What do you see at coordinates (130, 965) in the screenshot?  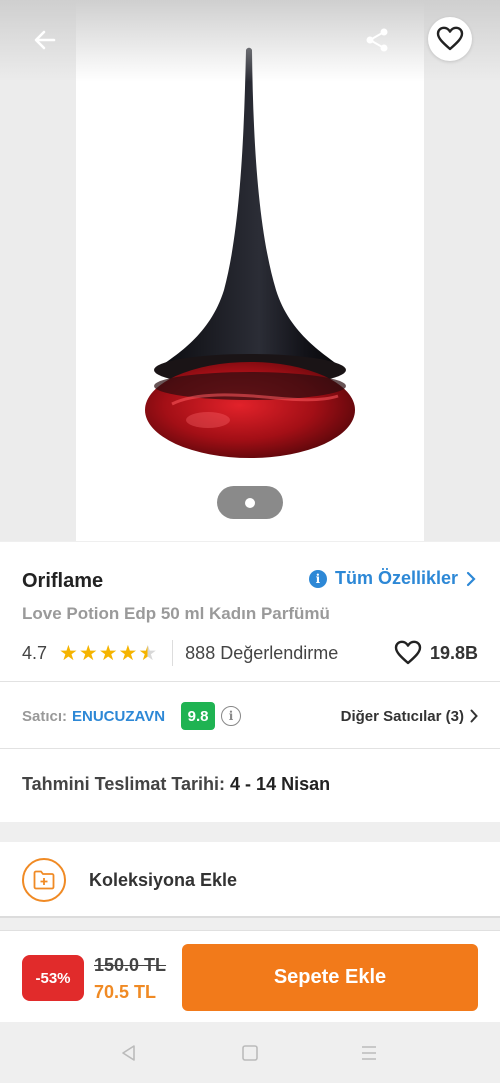 I see `old-price: 150.0 TL` at bounding box center [130, 965].